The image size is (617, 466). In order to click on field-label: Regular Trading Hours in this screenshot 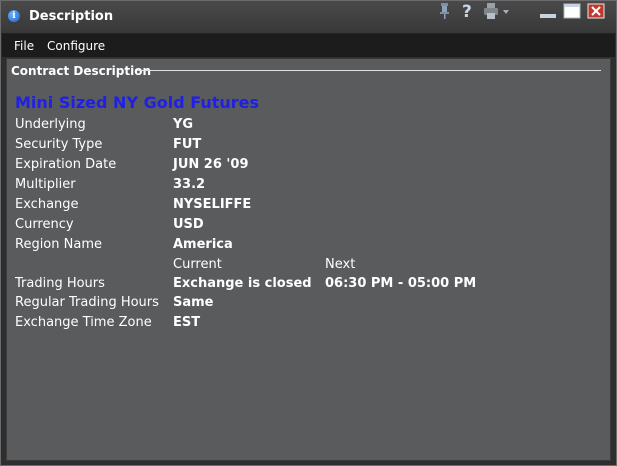, I will do `click(87, 302)`.